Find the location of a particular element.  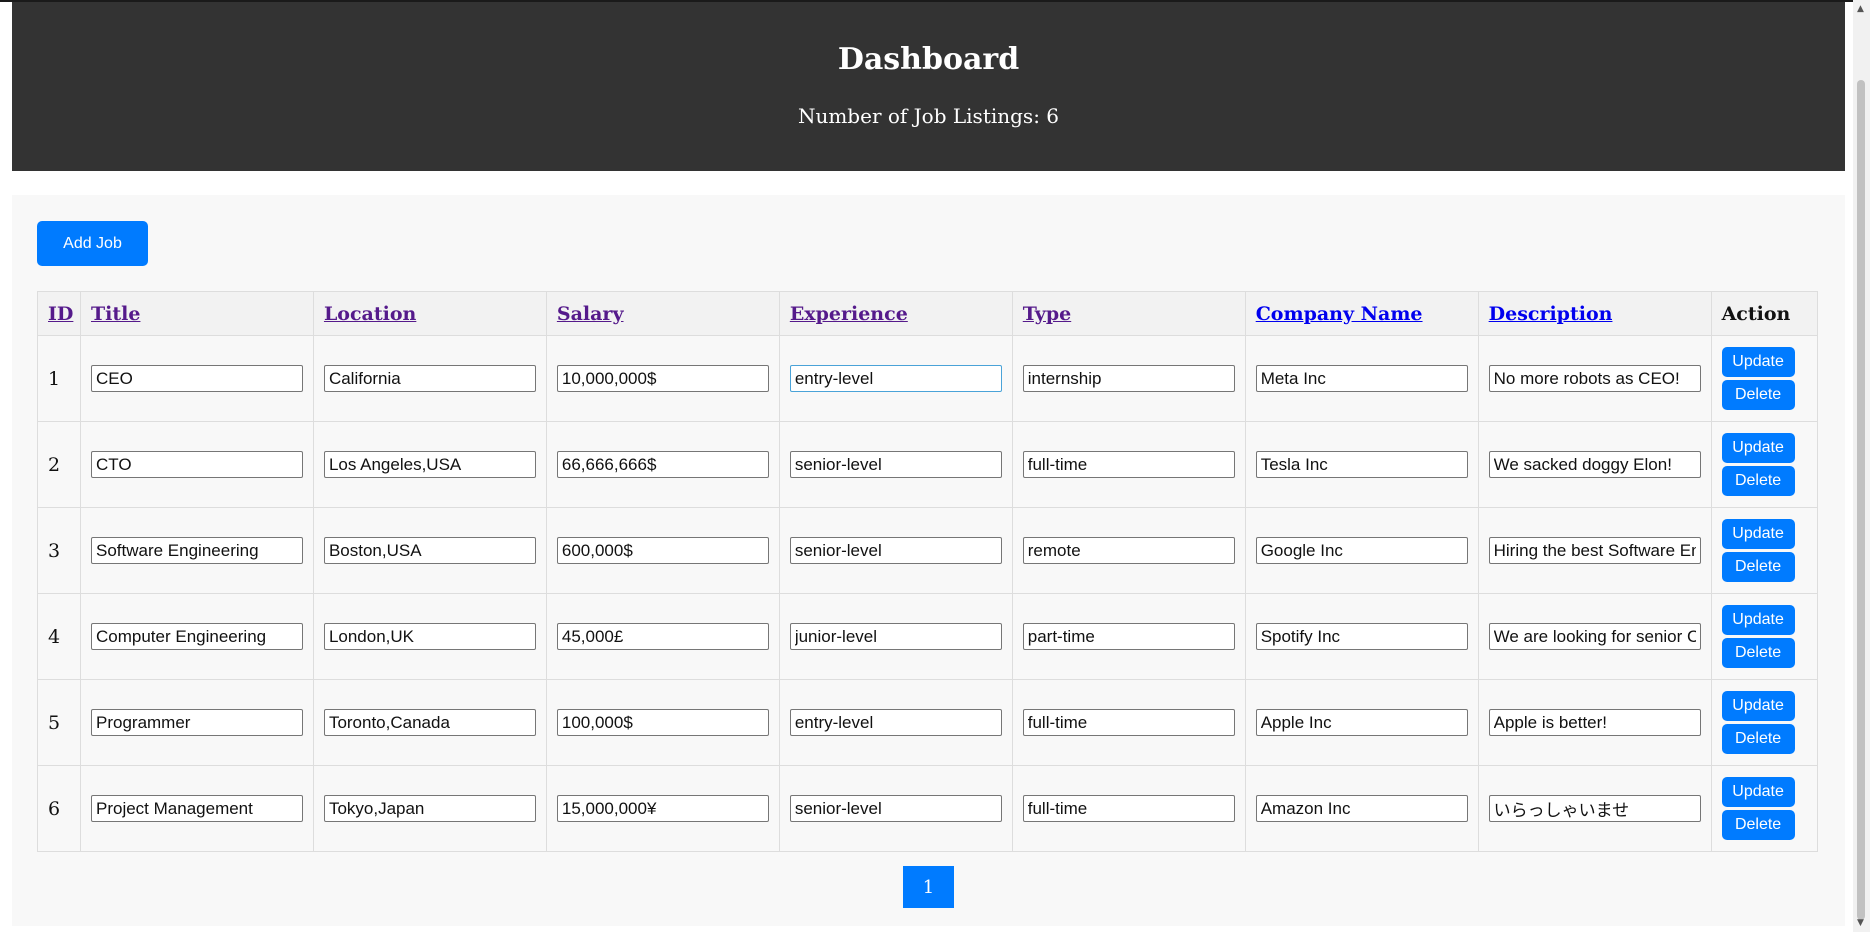

table-row: 5 Update Delete is located at coordinates (928, 722).